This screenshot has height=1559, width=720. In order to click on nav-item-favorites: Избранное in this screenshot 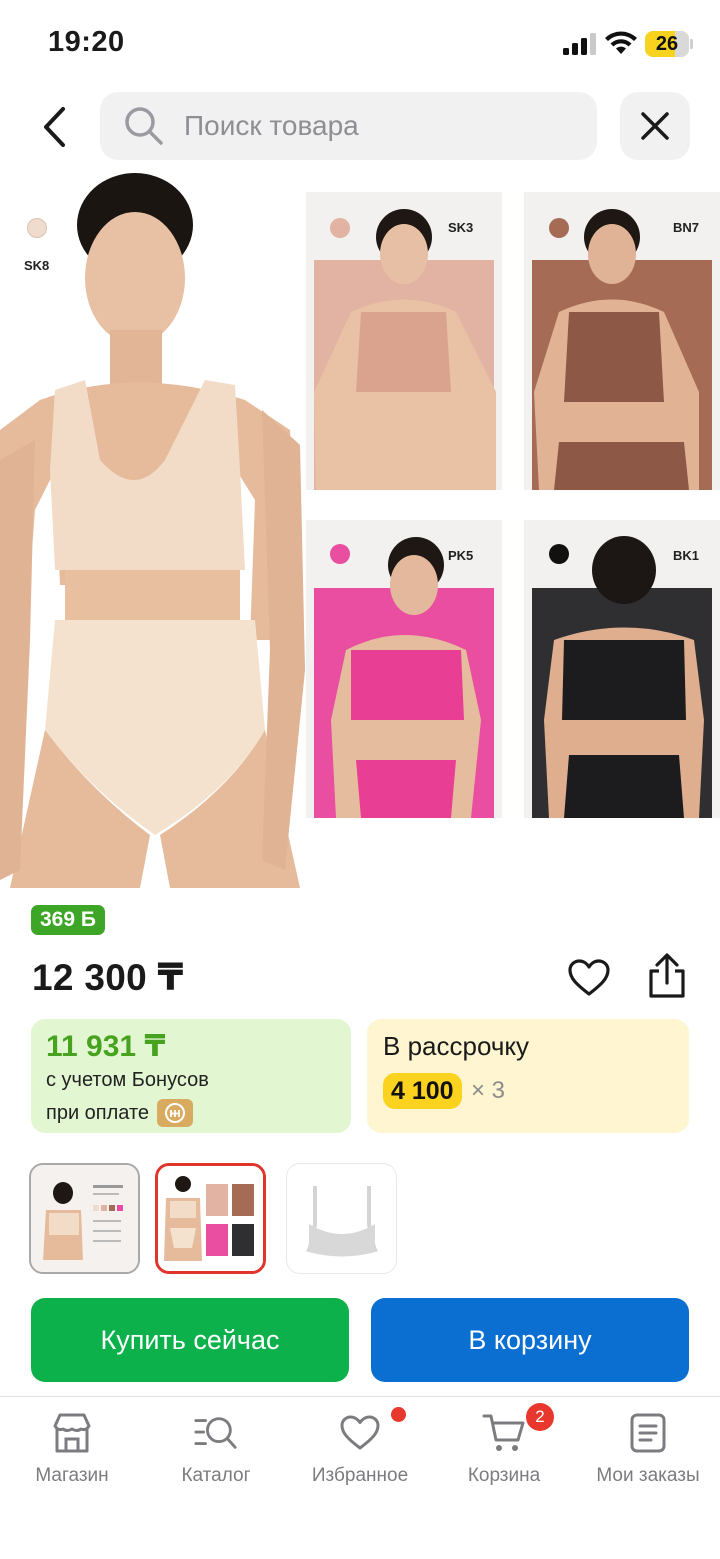, I will do `click(360, 1454)`.